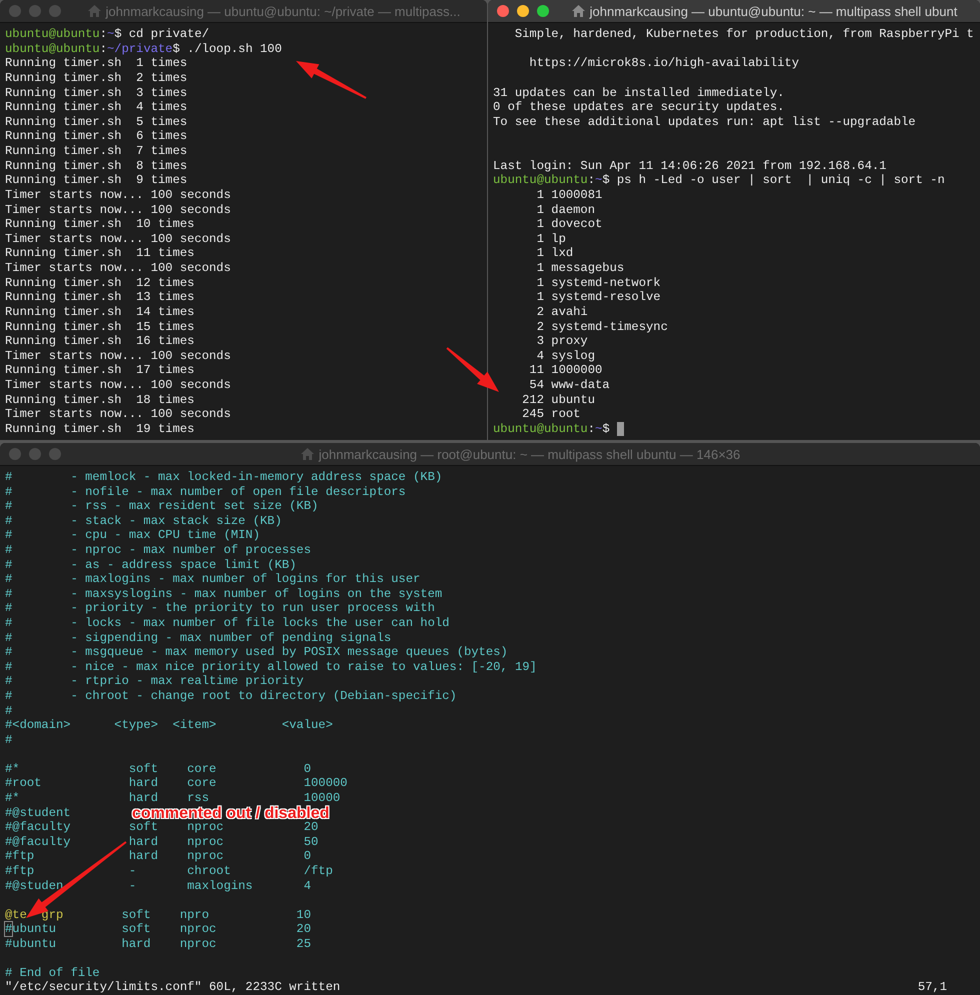 This screenshot has width=980, height=995. What do you see at coordinates (558, 400) in the screenshot?
I see `terminal-line: 212 ubuntu` at bounding box center [558, 400].